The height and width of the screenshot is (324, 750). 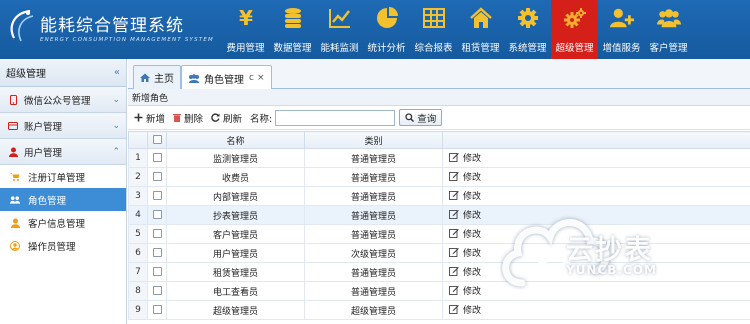 What do you see at coordinates (116, 151) in the screenshot?
I see `chevron-up-icon: ⌃` at bounding box center [116, 151].